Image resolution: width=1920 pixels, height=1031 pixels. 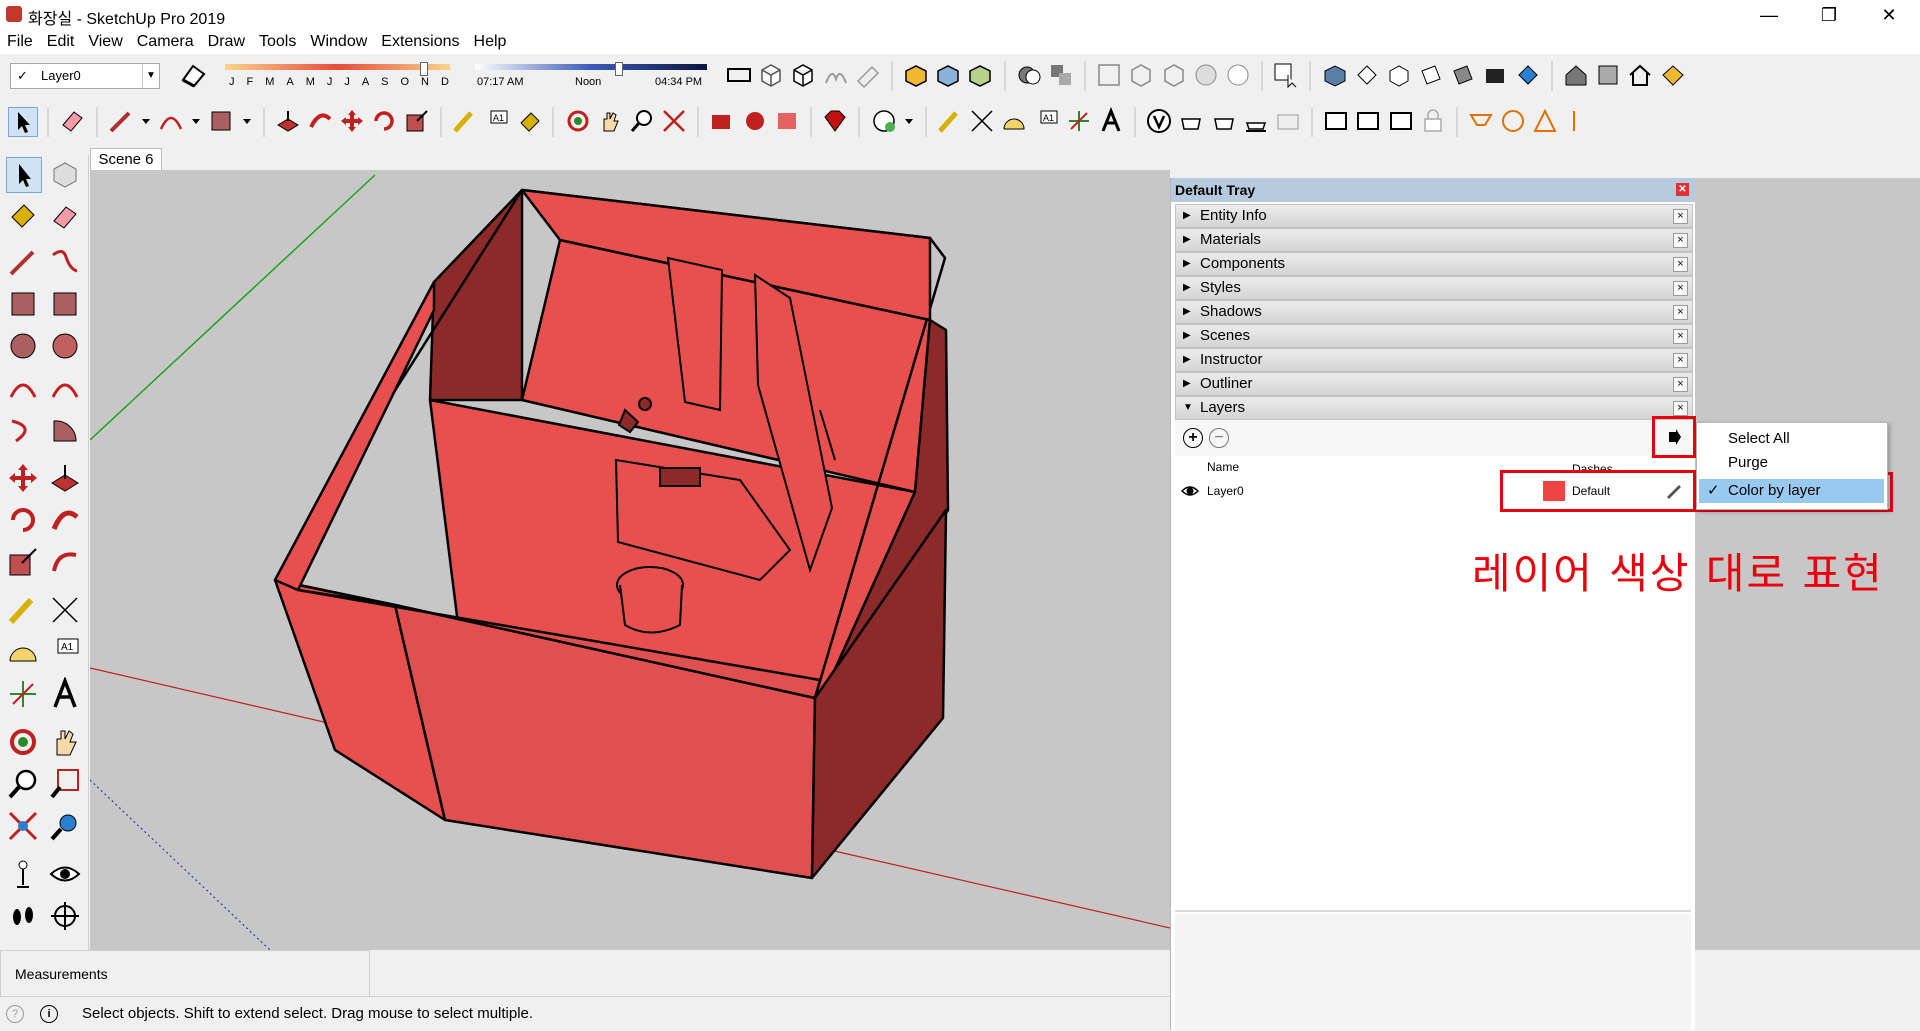 What do you see at coordinates (1528, 75) in the screenshot?
I see `view-bottom-icon` at bounding box center [1528, 75].